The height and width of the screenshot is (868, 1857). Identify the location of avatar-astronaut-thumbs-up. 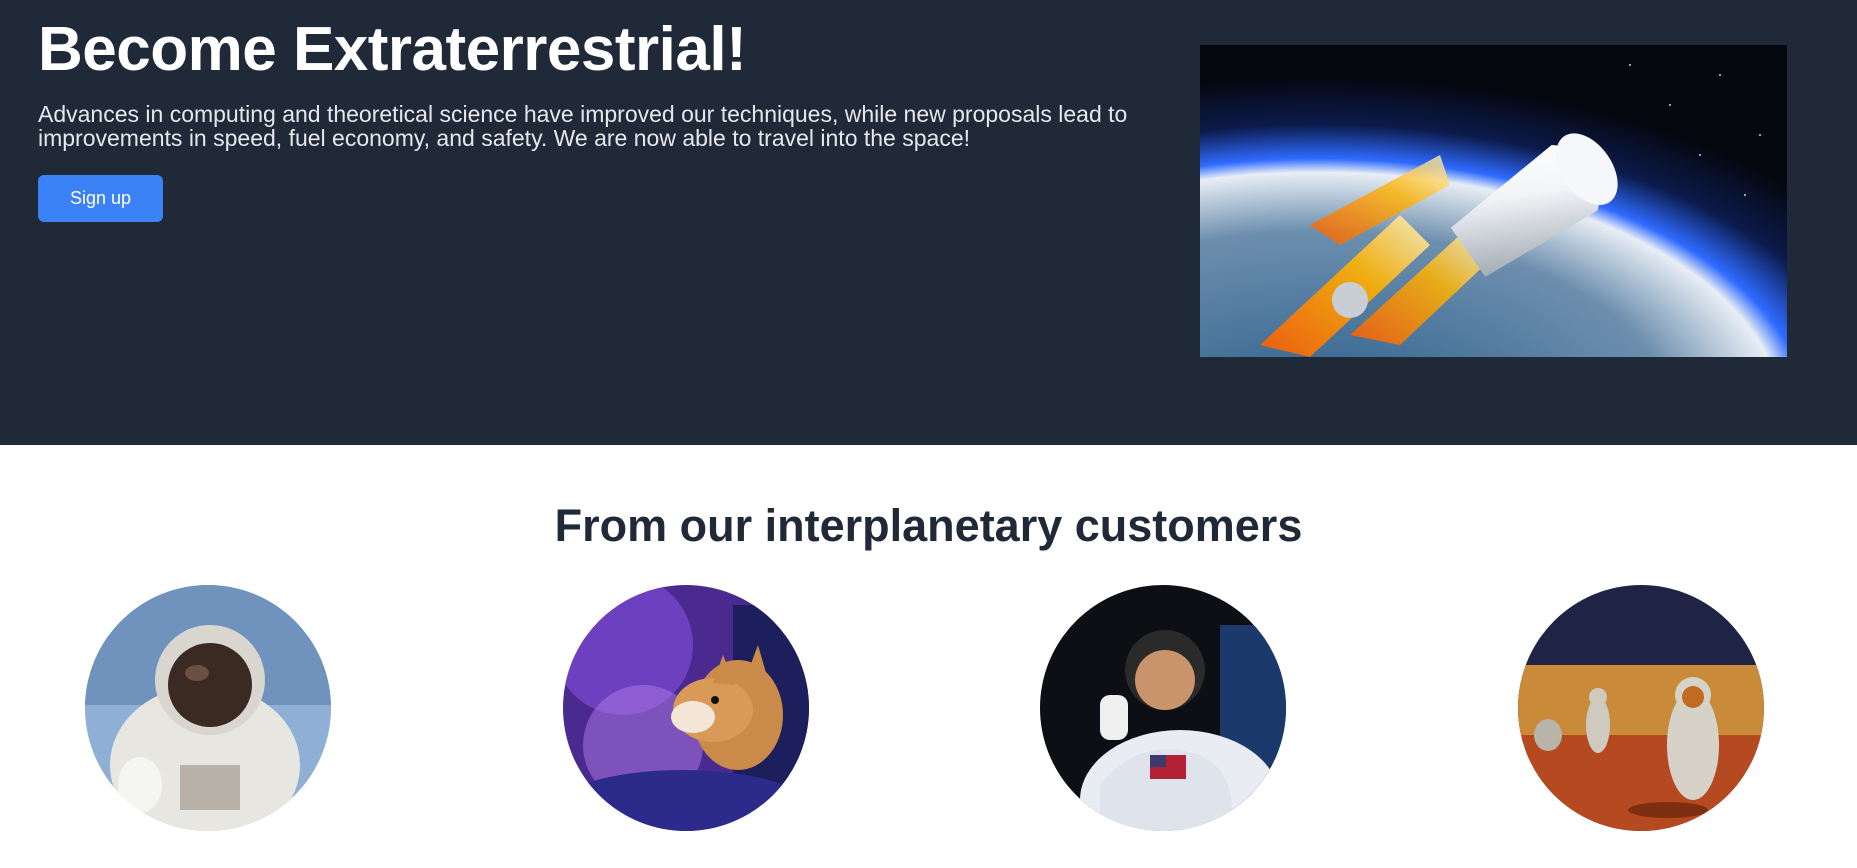
(1163, 708).